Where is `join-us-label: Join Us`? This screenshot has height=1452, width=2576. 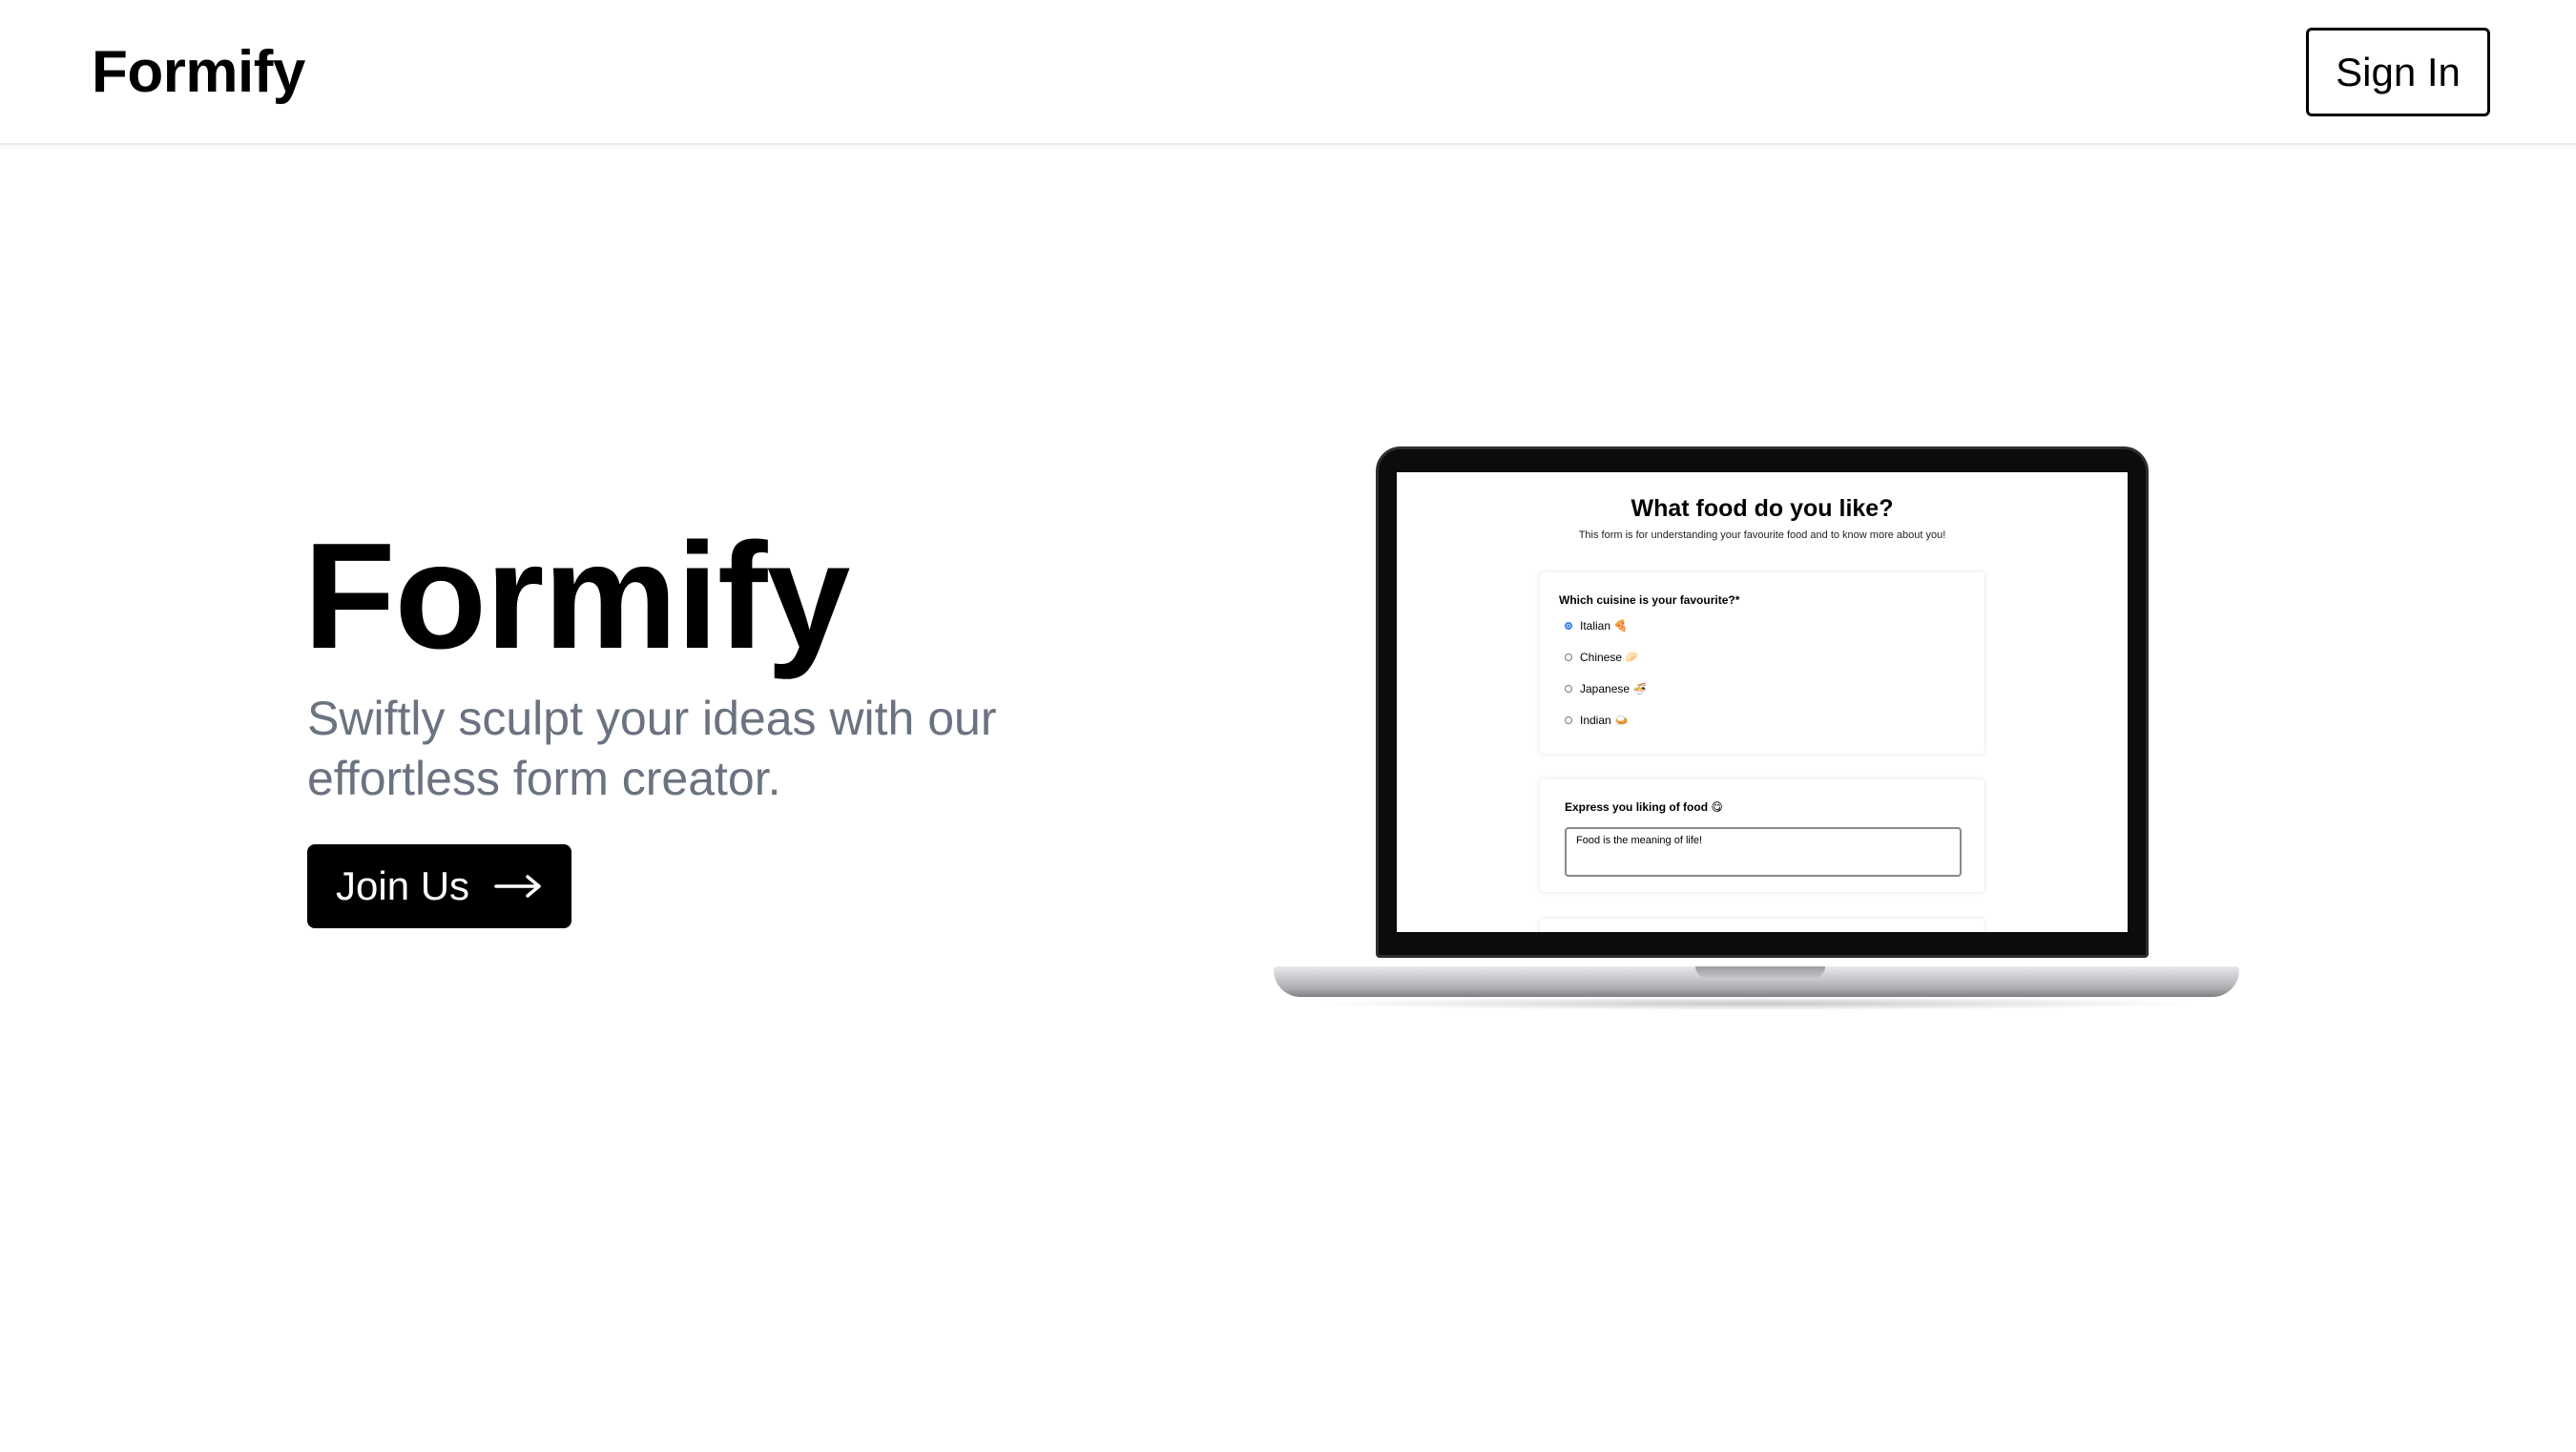 join-us-label: Join Us is located at coordinates (403, 886).